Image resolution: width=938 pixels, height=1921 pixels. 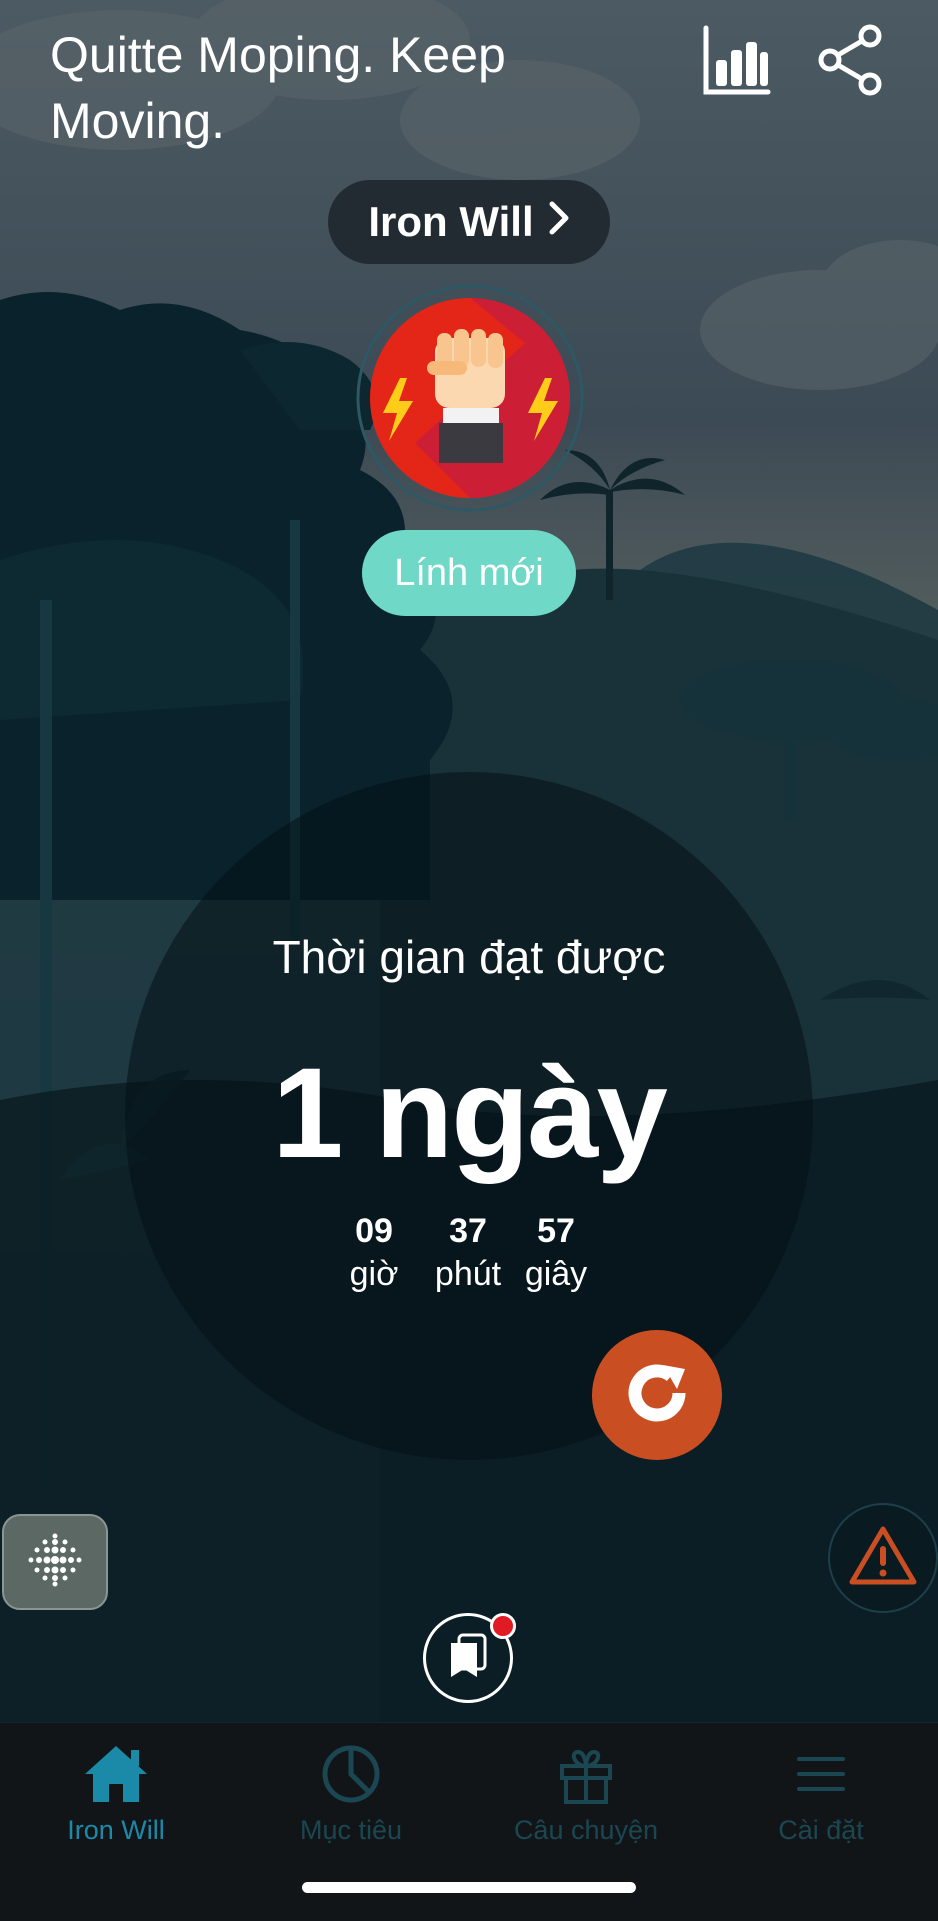 I want to click on bookmark-cards-icon, so click(x=468, y=1658).